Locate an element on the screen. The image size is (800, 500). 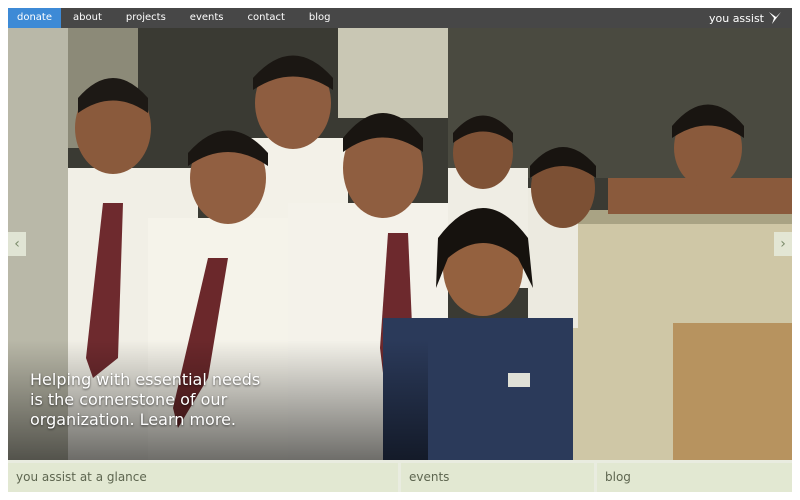
chevron-left-icon: ‹ is located at coordinates (17, 244).